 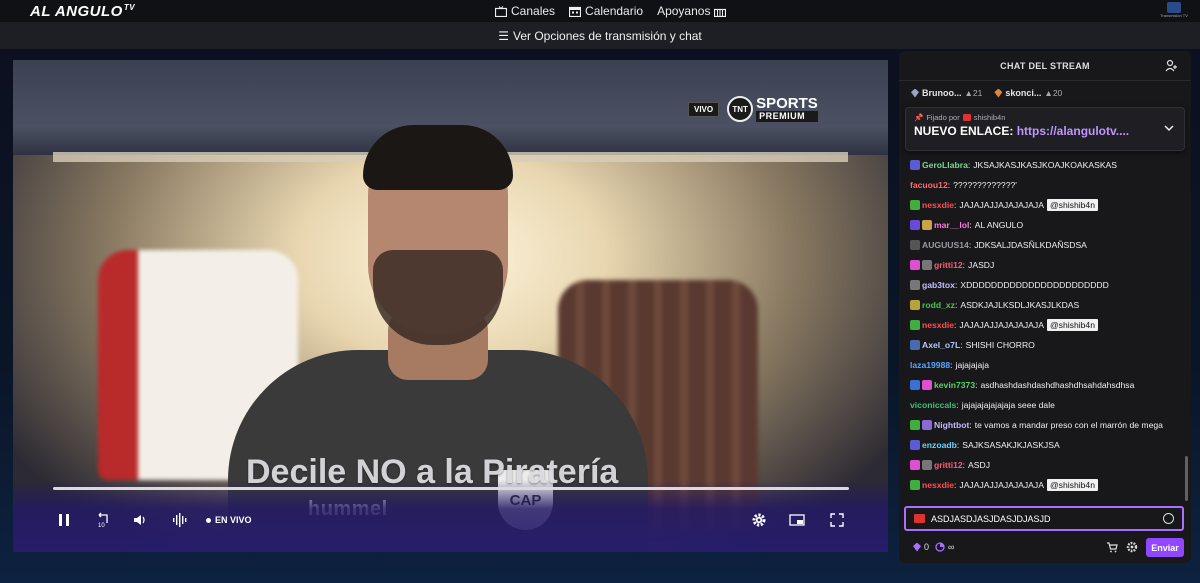 What do you see at coordinates (954, 385) in the screenshot?
I see `chat-username: kevin7373` at bounding box center [954, 385].